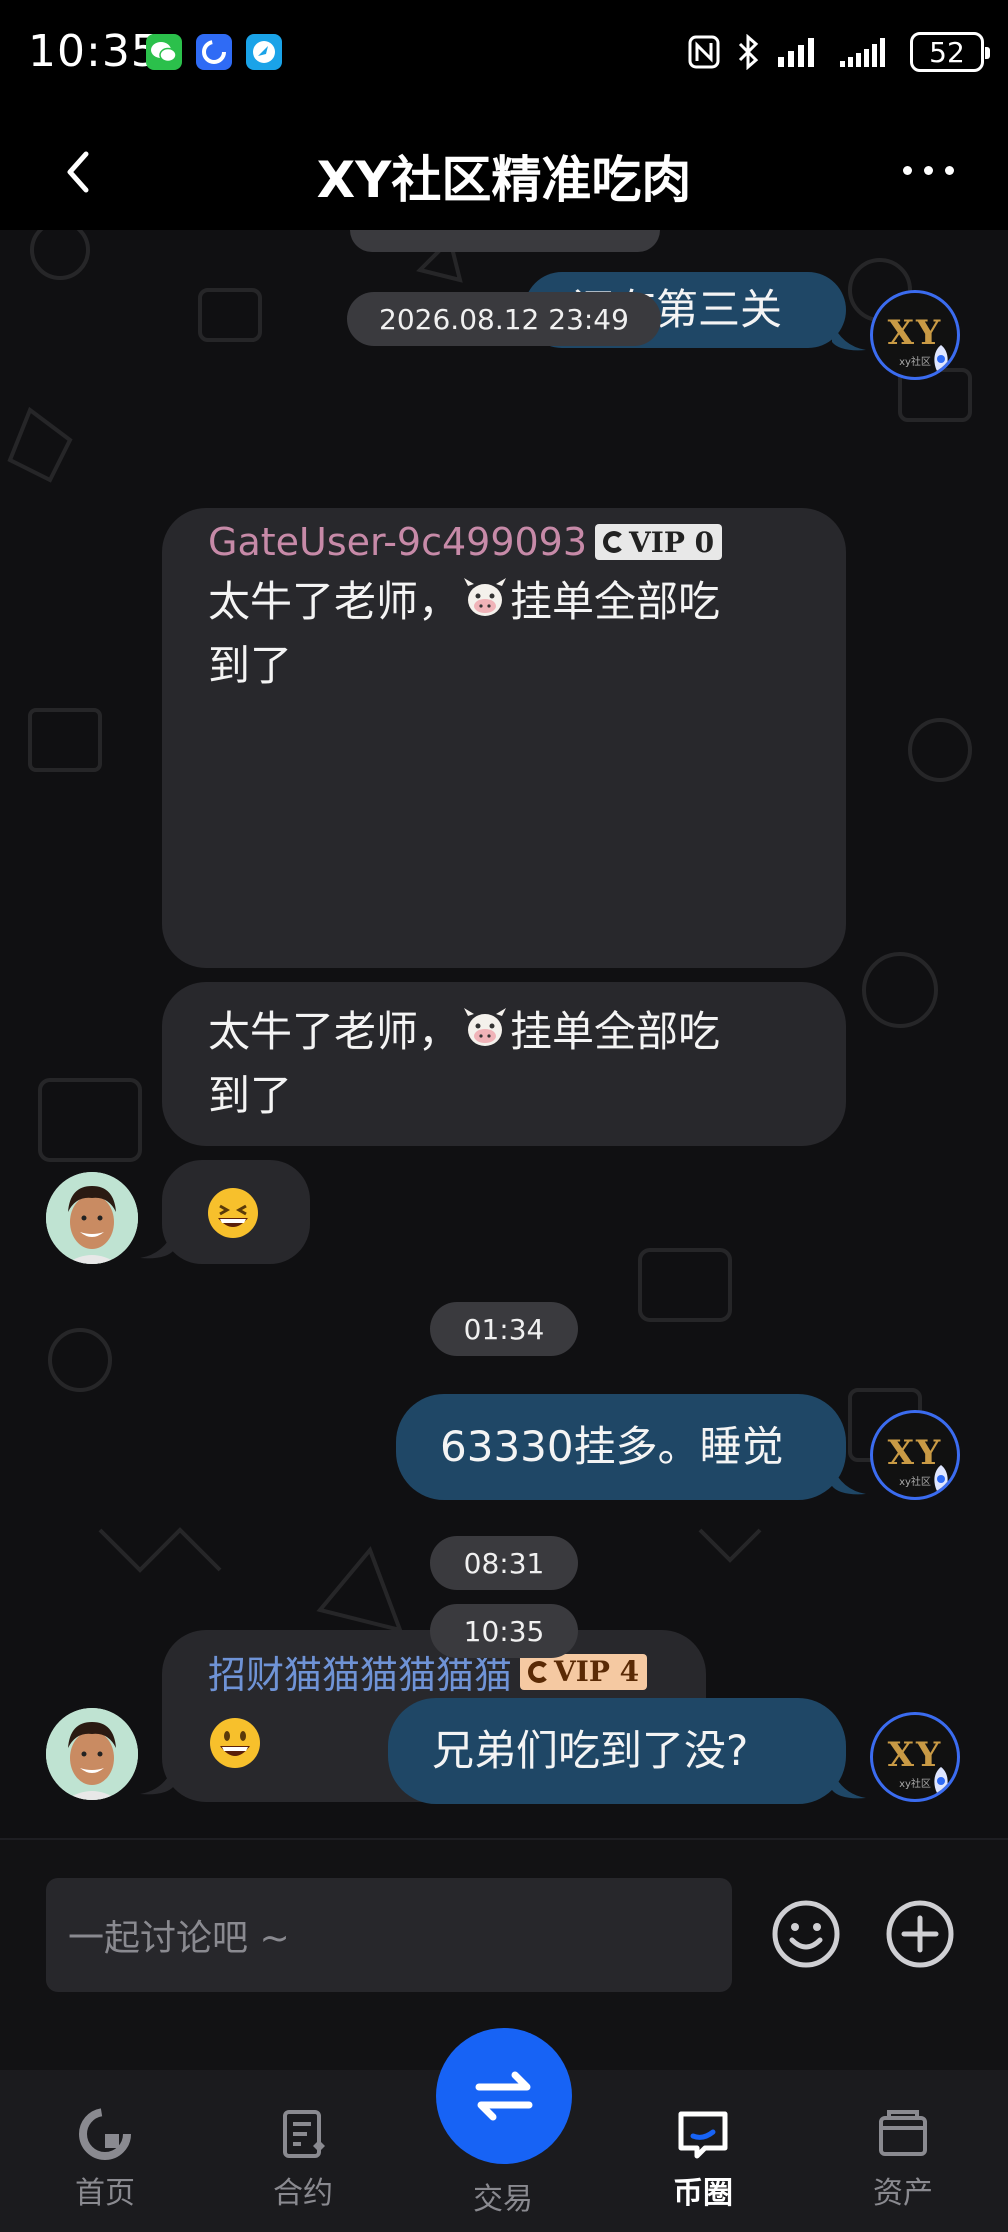  Describe the element at coordinates (703, 2193) in the screenshot. I see `nav-label: 币圈` at that location.